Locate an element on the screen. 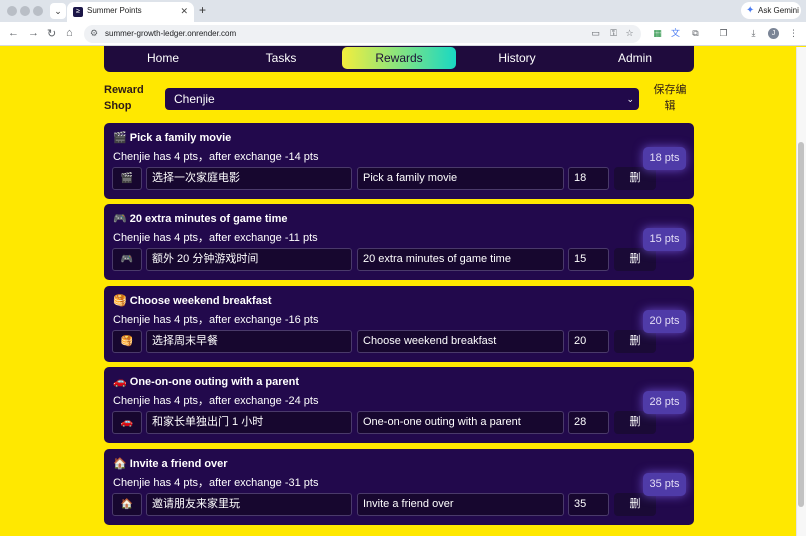 The width and height of the screenshot is (806, 536). reward-chinese-name-input: 邀请朋友来家里玩 is located at coordinates (249, 504).